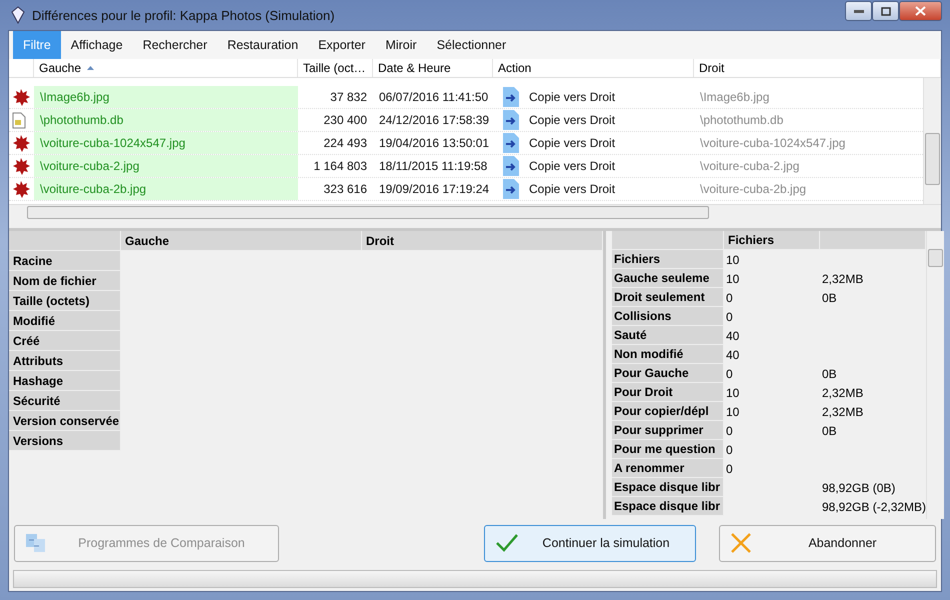 The image size is (950, 600). I want to click on menu-item: Rechercher, so click(175, 45).